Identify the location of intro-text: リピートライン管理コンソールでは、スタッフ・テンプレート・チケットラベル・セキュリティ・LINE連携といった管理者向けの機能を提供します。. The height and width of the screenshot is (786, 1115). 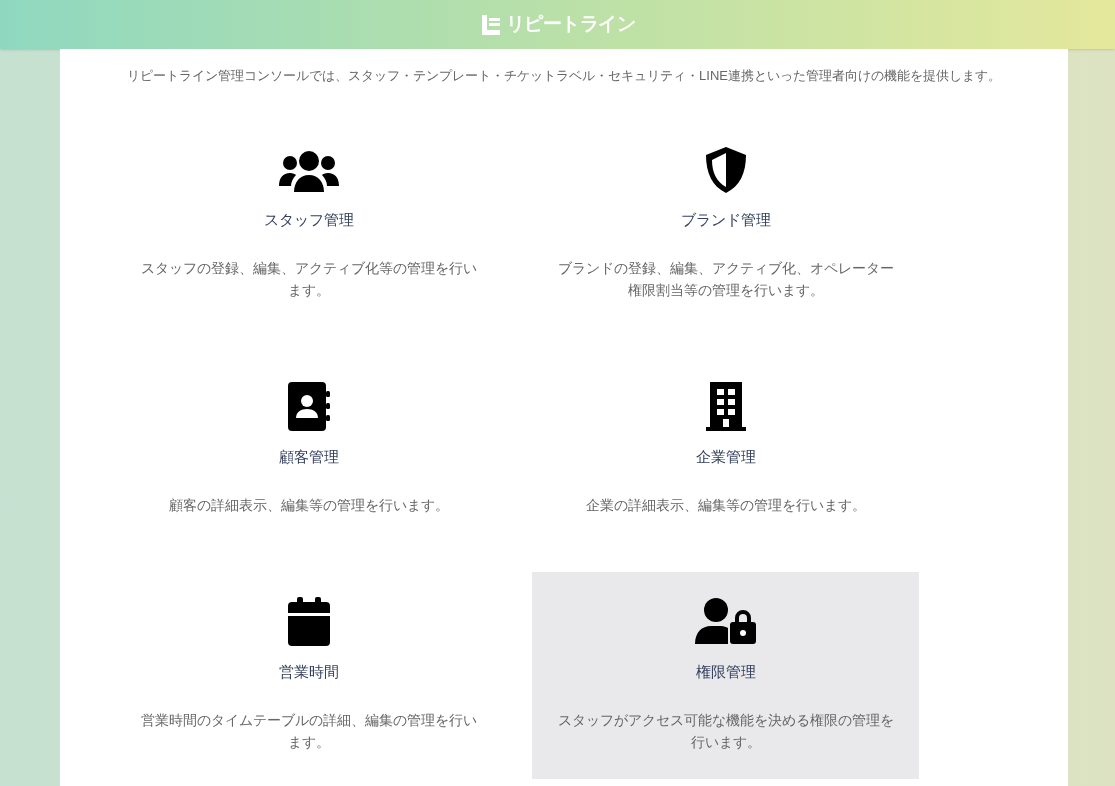
(564, 76).